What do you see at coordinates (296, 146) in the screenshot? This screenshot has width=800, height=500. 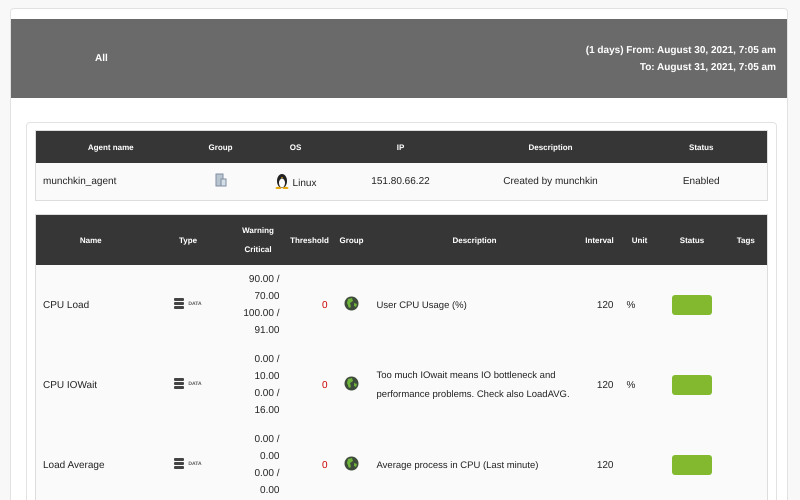 I see `column-header: OS` at bounding box center [296, 146].